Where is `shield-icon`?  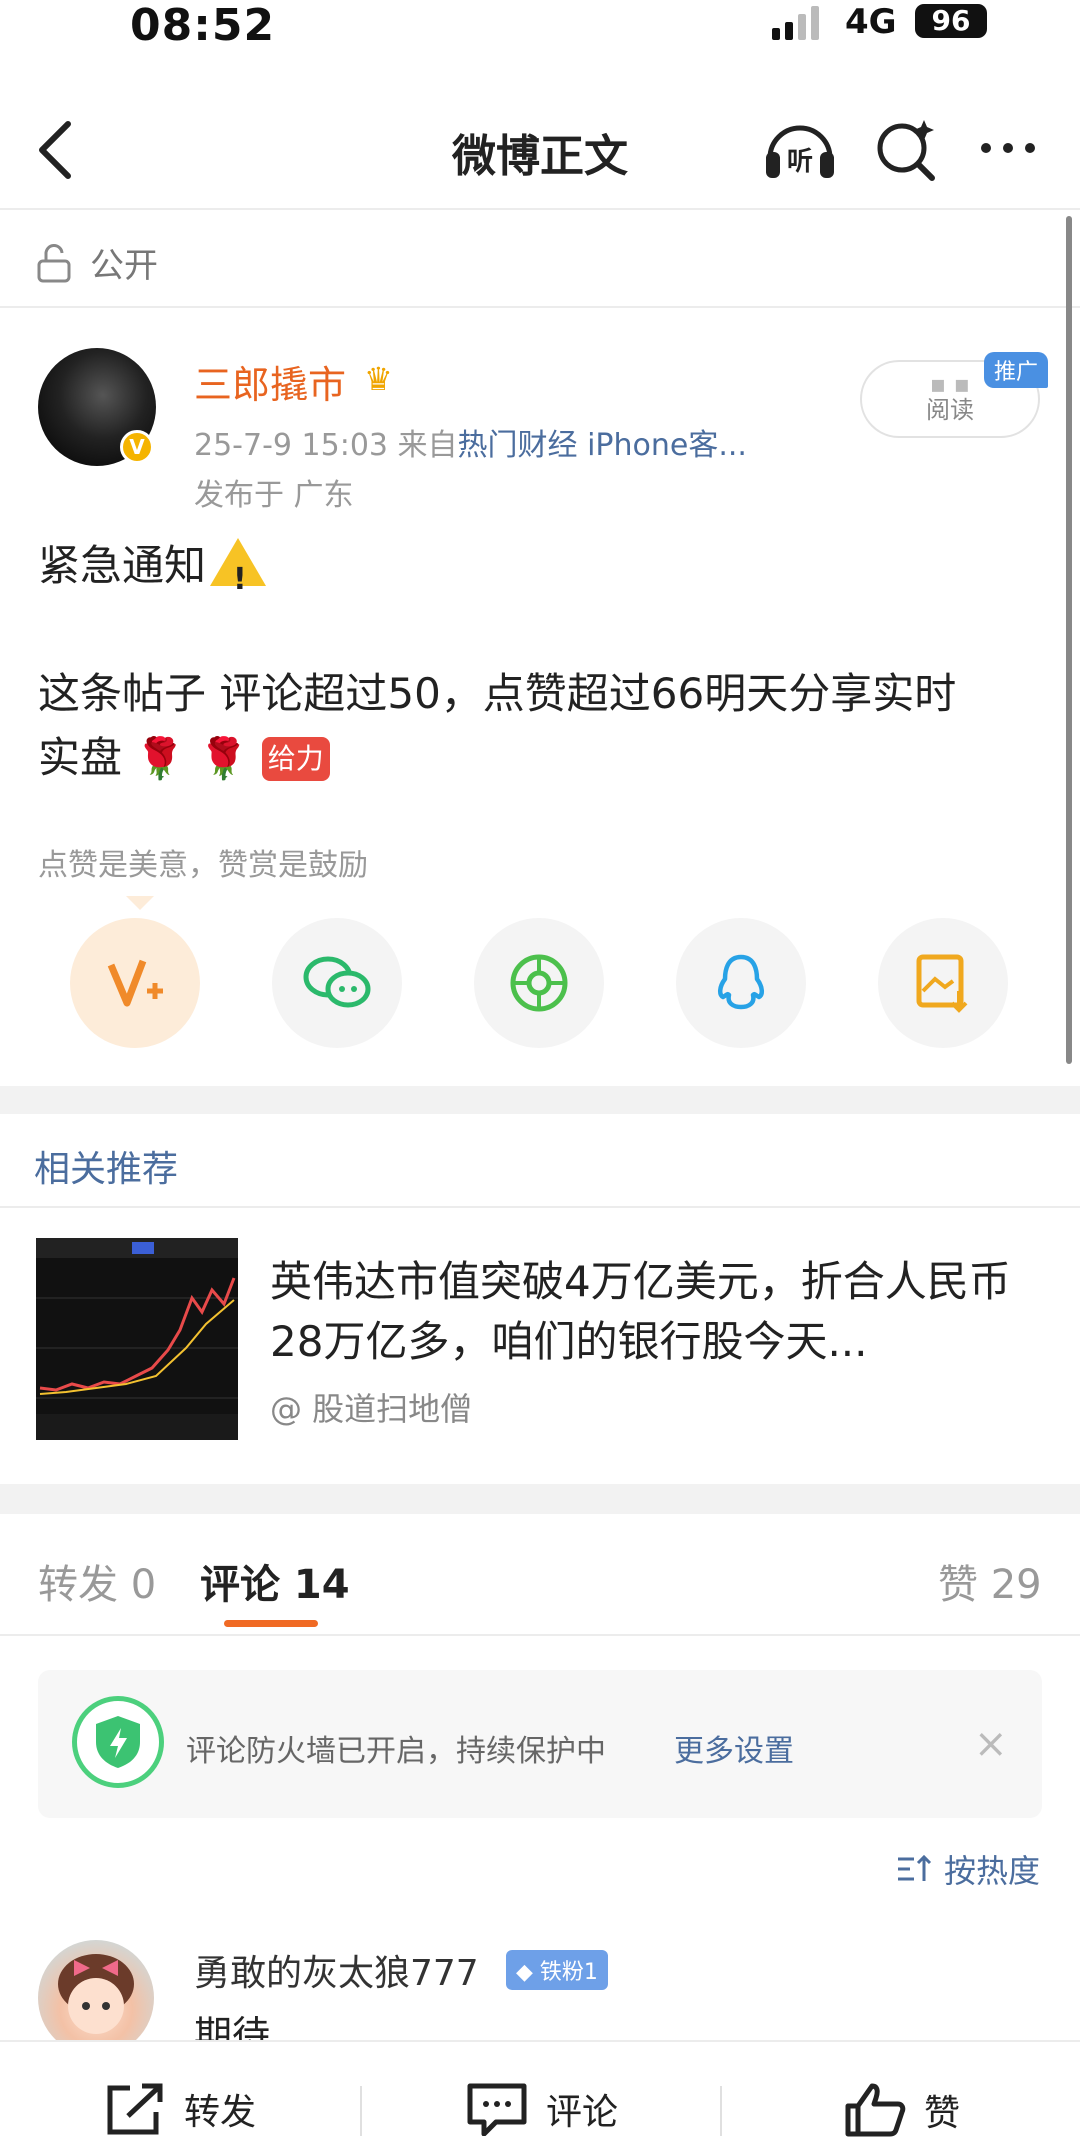
shield-icon is located at coordinates (118, 1742).